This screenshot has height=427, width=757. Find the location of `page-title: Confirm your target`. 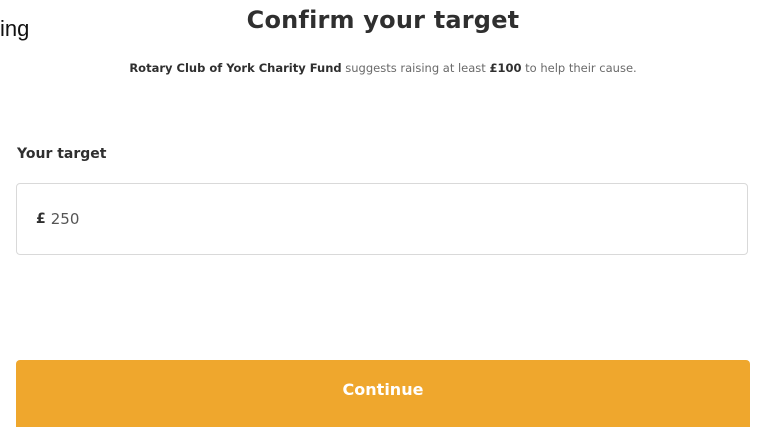

page-title: Confirm your target is located at coordinates (383, 20).